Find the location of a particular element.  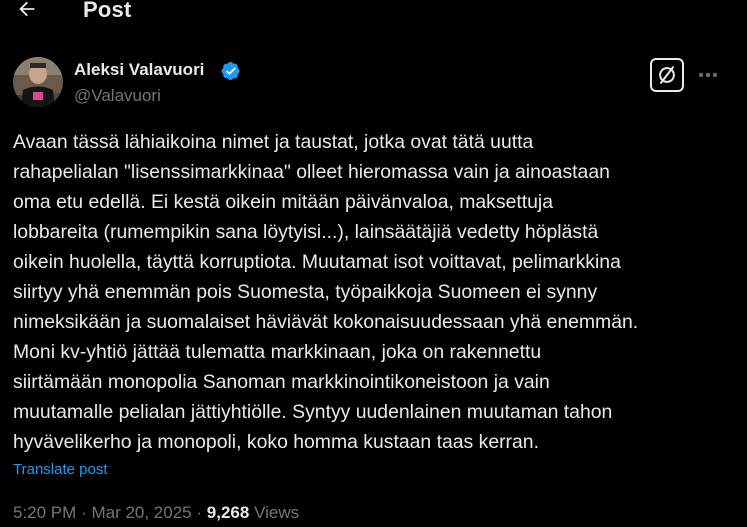

grok-icon is located at coordinates (667, 75).